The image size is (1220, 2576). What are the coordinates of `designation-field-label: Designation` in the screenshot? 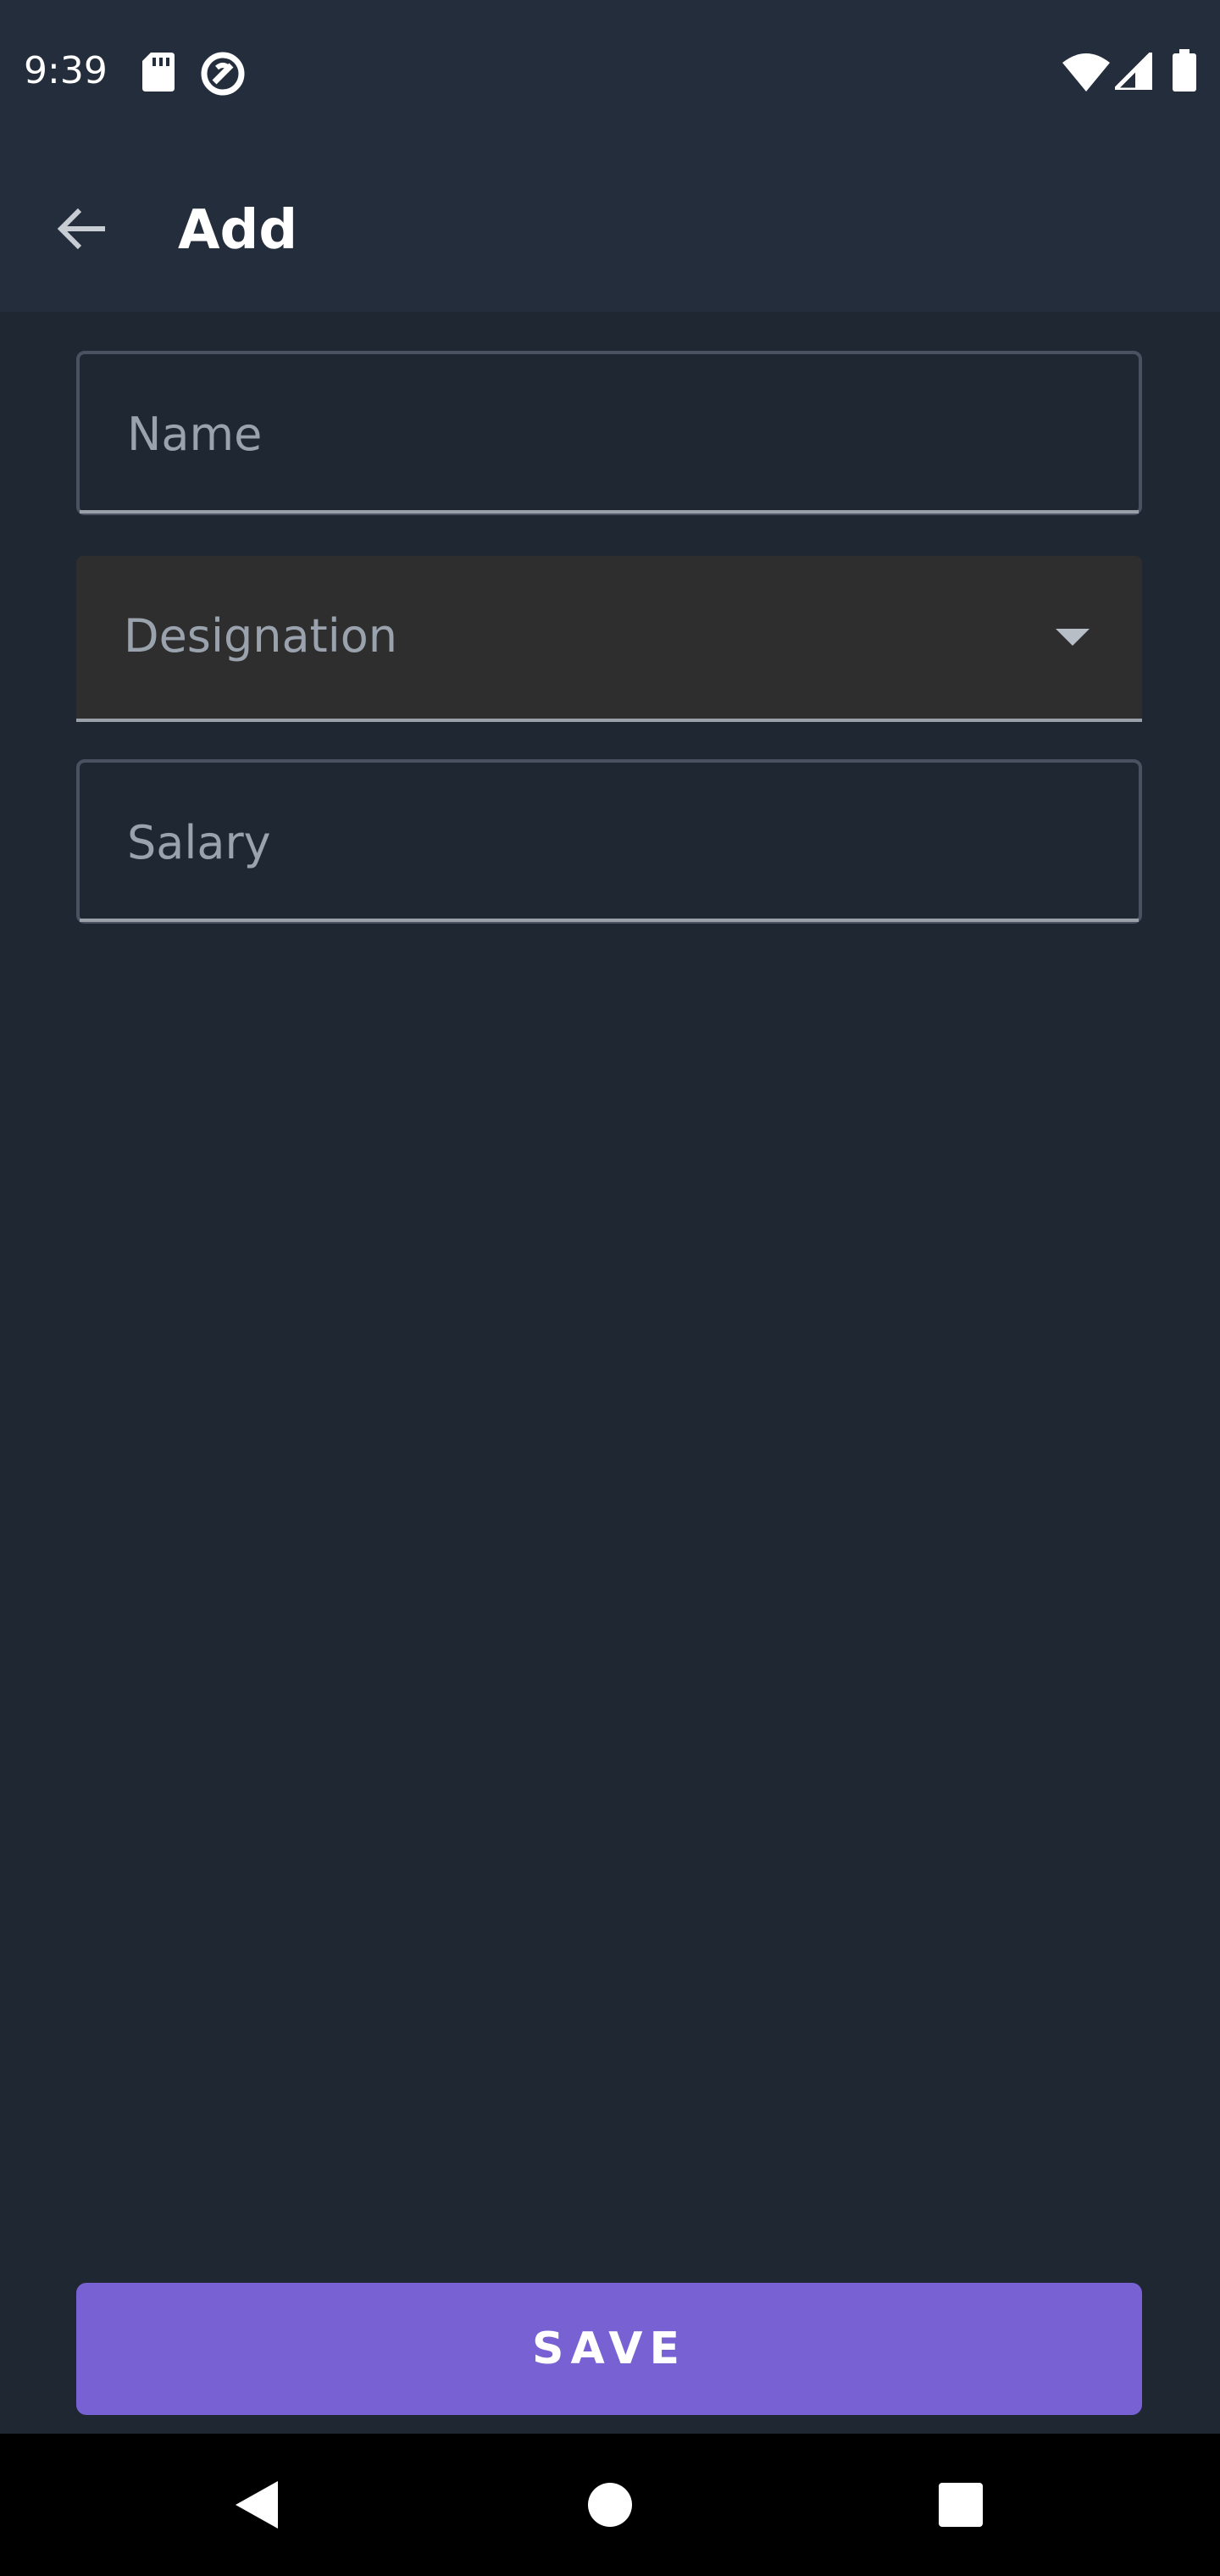 It's located at (260, 636).